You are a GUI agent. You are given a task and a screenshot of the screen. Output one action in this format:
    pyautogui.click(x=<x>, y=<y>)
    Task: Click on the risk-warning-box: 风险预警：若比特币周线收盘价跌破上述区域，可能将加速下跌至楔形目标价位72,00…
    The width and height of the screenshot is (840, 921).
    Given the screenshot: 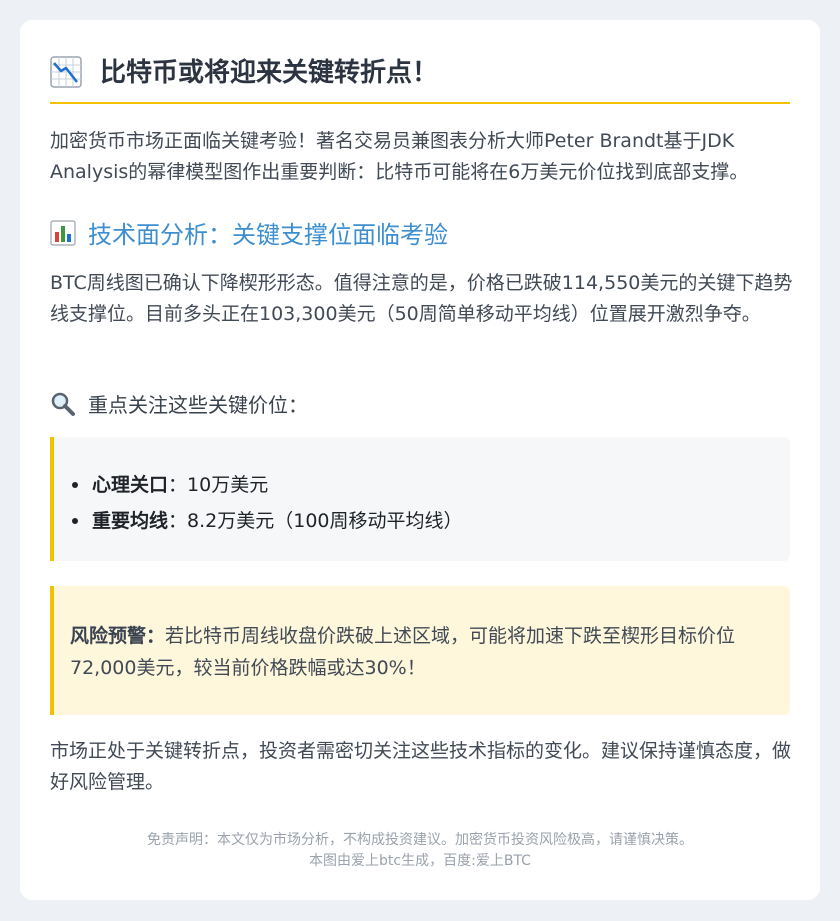 What is the action you would take?
    pyautogui.click(x=420, y=650)
    